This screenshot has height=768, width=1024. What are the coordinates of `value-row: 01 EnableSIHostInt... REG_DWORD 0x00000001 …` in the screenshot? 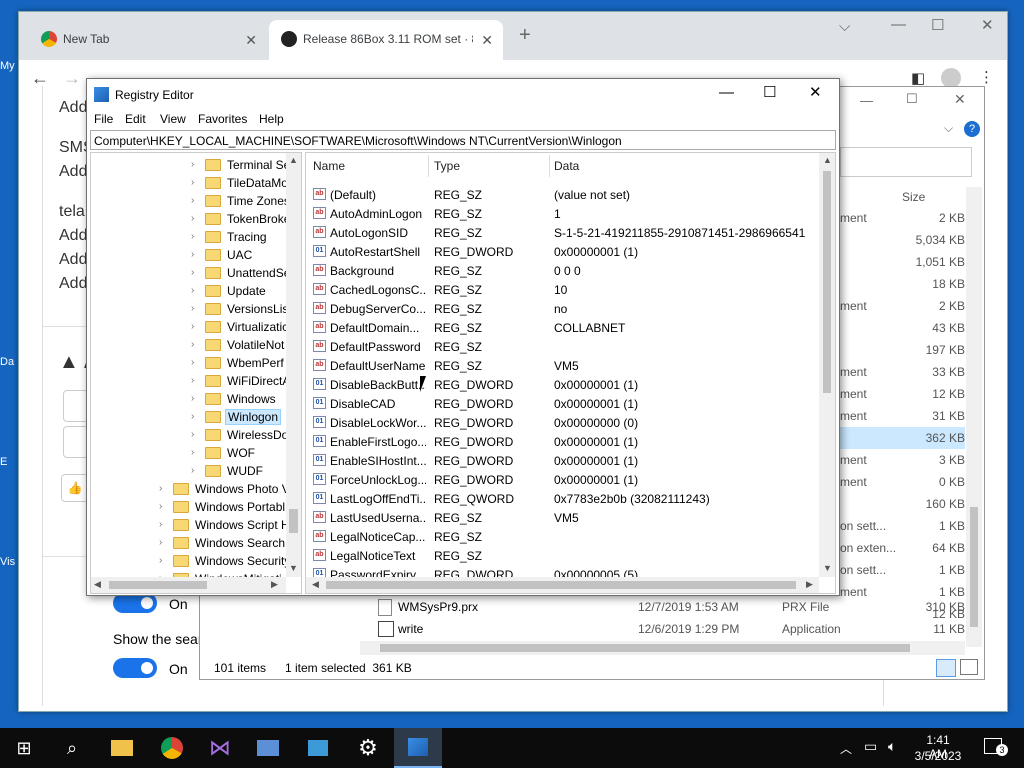 It's located at (563, 460).